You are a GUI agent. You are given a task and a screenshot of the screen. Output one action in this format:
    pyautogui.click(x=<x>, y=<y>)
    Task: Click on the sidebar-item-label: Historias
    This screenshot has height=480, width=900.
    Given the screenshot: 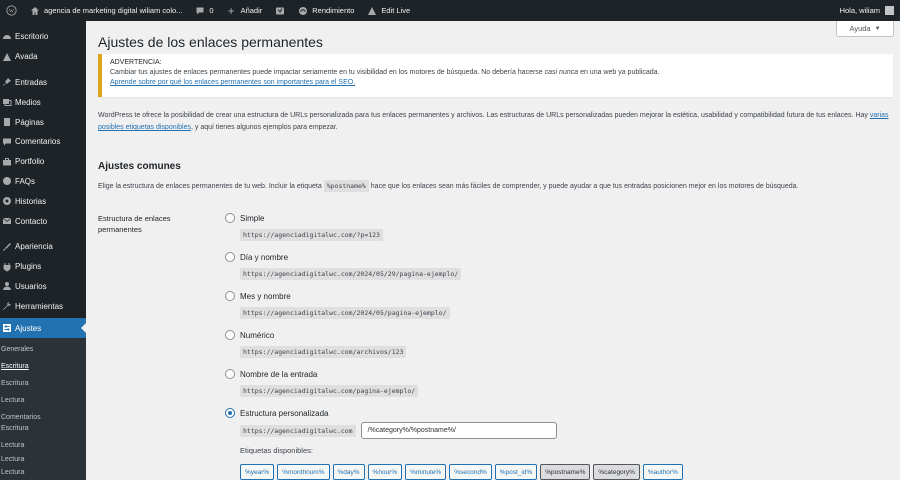 What is the action you would take?
    pyautogui.click(x=31, y=201)
    